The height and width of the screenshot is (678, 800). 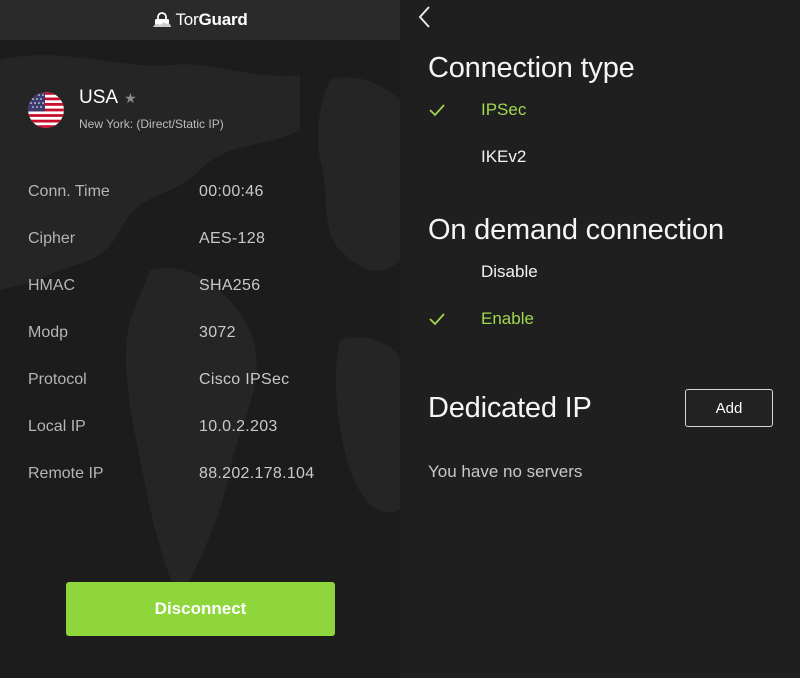 What do you see at coordinates (576, 230) in the screenshot?
I see `on-demand-title: On demand connection` at bounding box center [576, 230].